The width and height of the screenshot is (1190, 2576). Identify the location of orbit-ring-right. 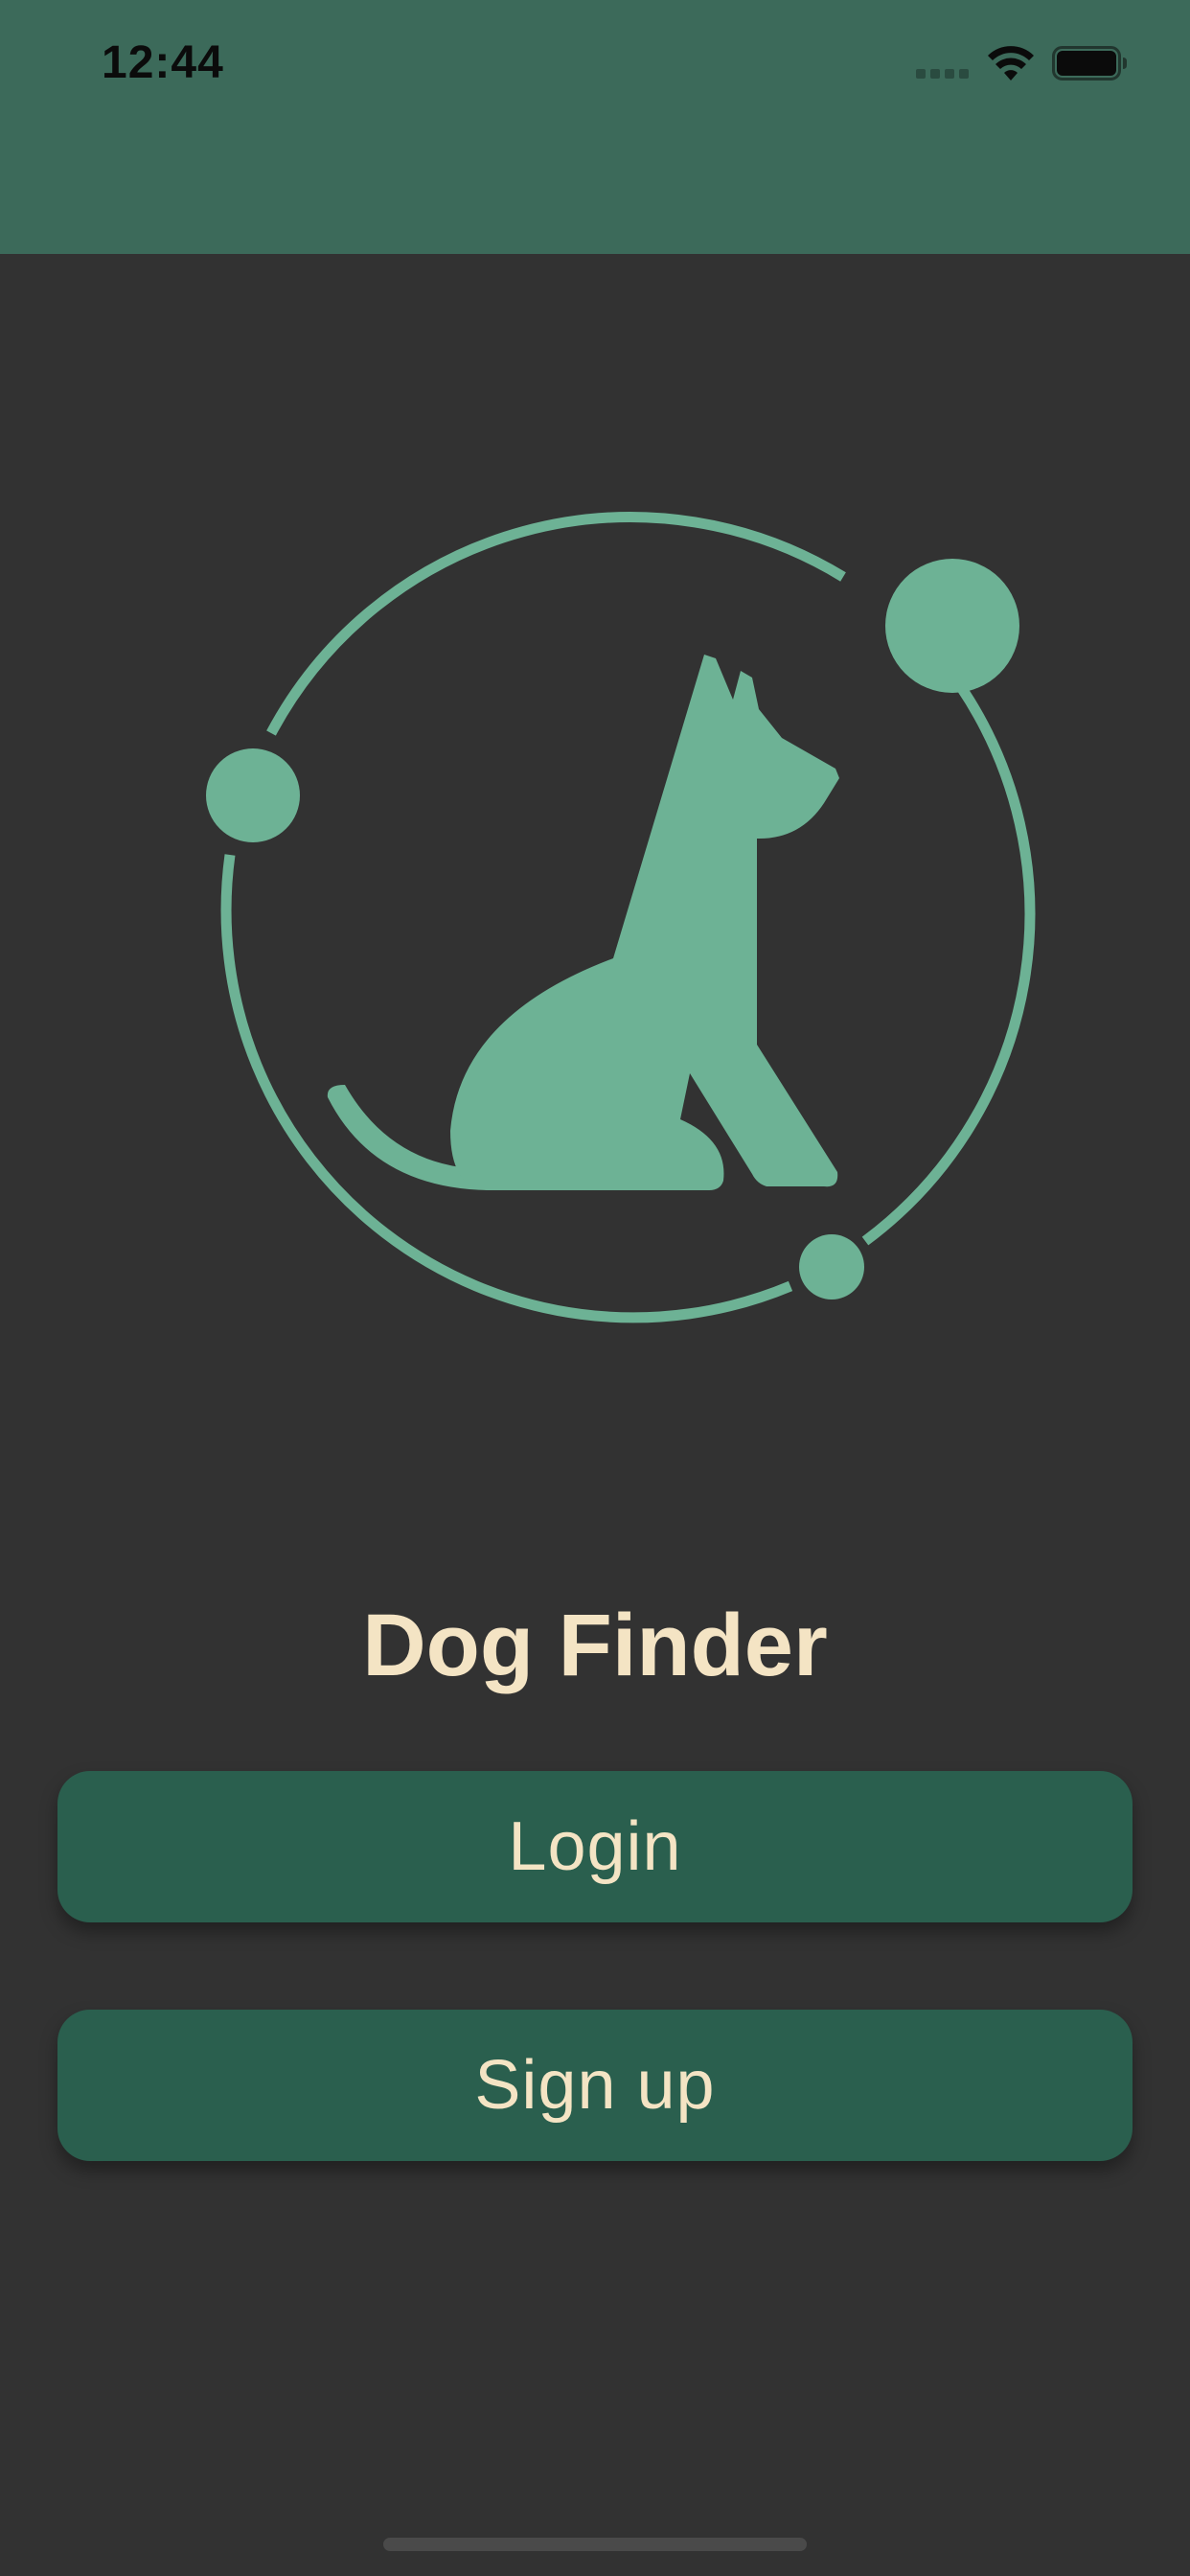
(949, 964).